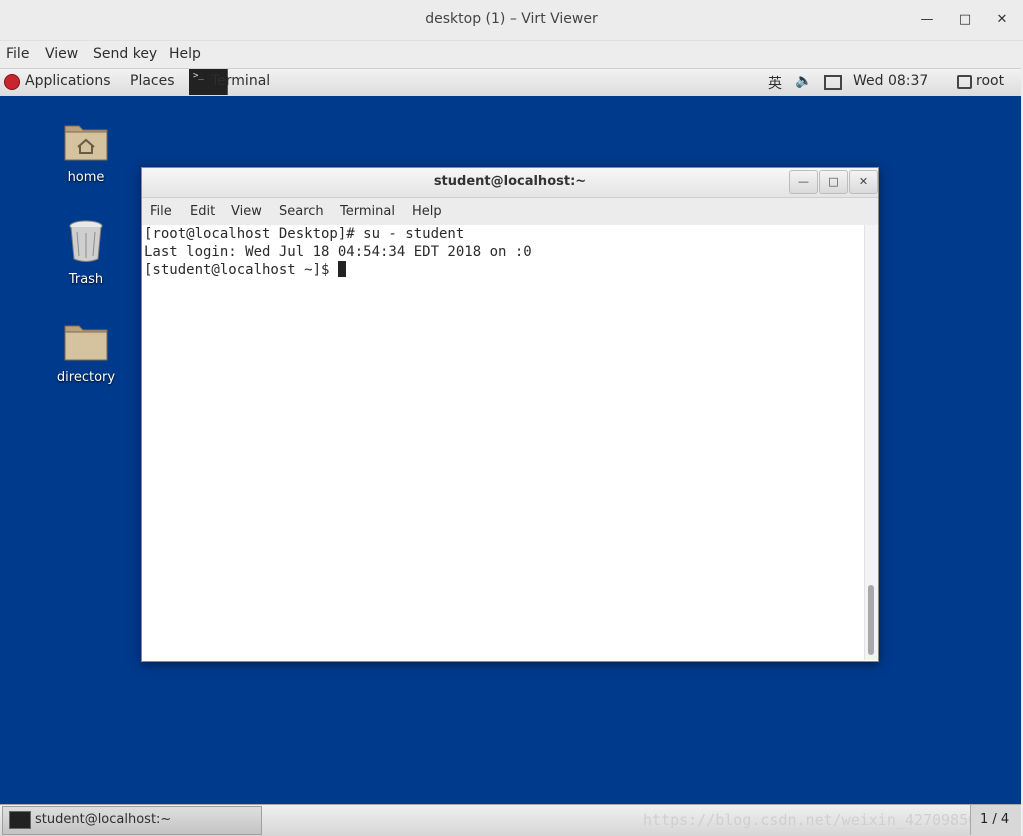  What do you see at coordinates (86, 343) in the screenshot?
I see `folder-icon` at bounding box center [86, 343].